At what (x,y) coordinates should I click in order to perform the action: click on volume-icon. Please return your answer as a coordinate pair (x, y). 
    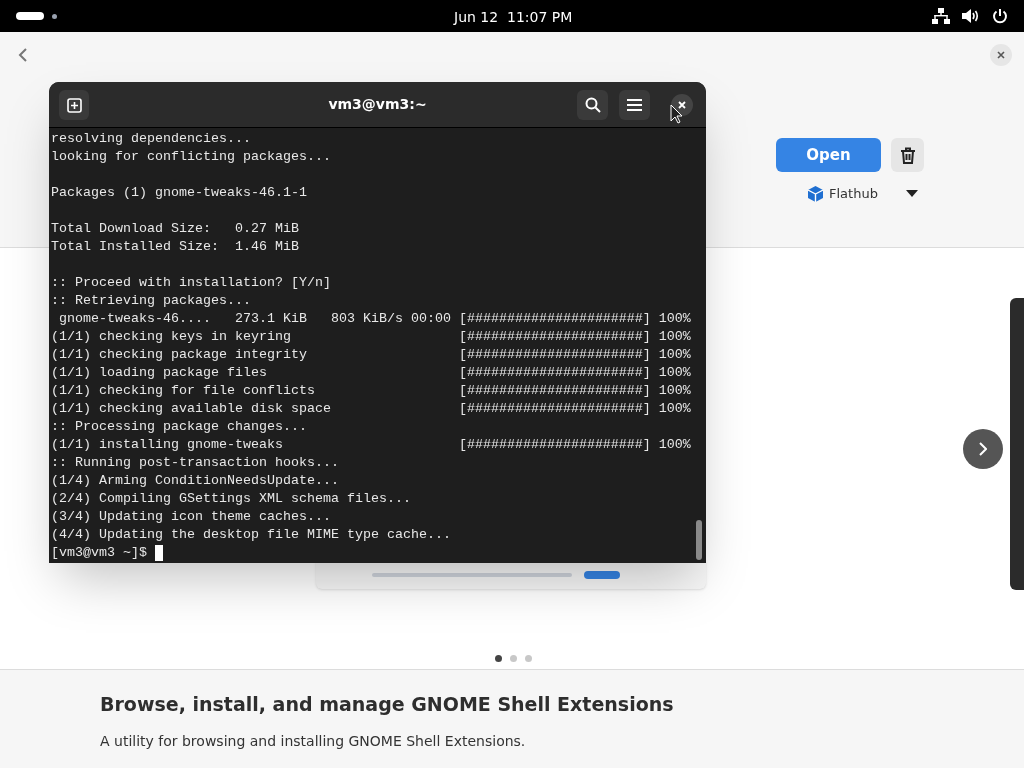
    Looking at the image, I should click on (971, 16).